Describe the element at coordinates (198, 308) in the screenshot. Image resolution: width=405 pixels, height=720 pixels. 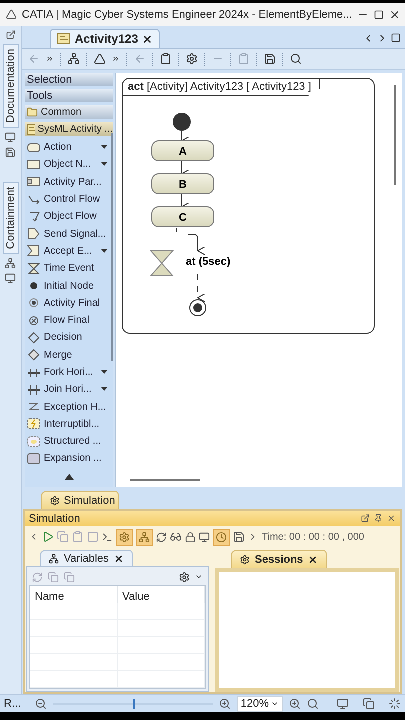
I see `final-node` at that location.